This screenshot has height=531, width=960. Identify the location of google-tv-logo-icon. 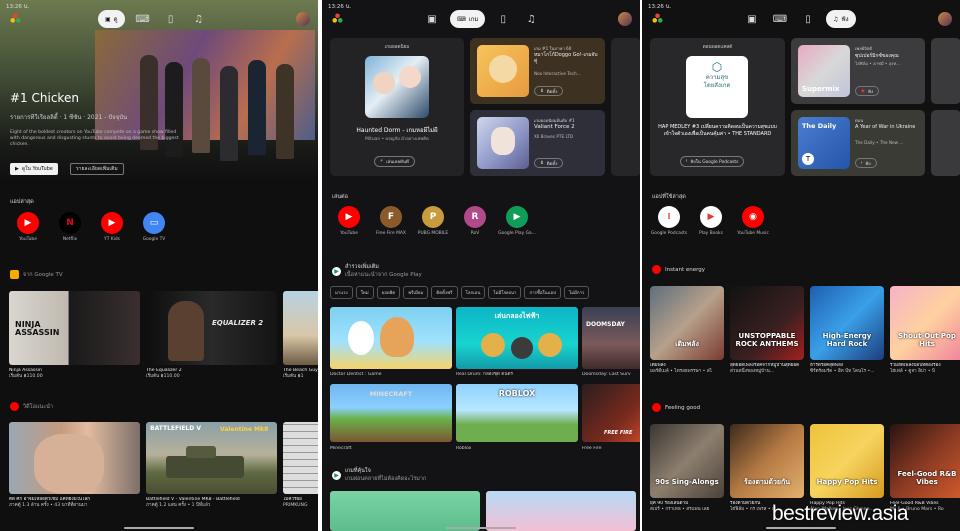
(337, 18).